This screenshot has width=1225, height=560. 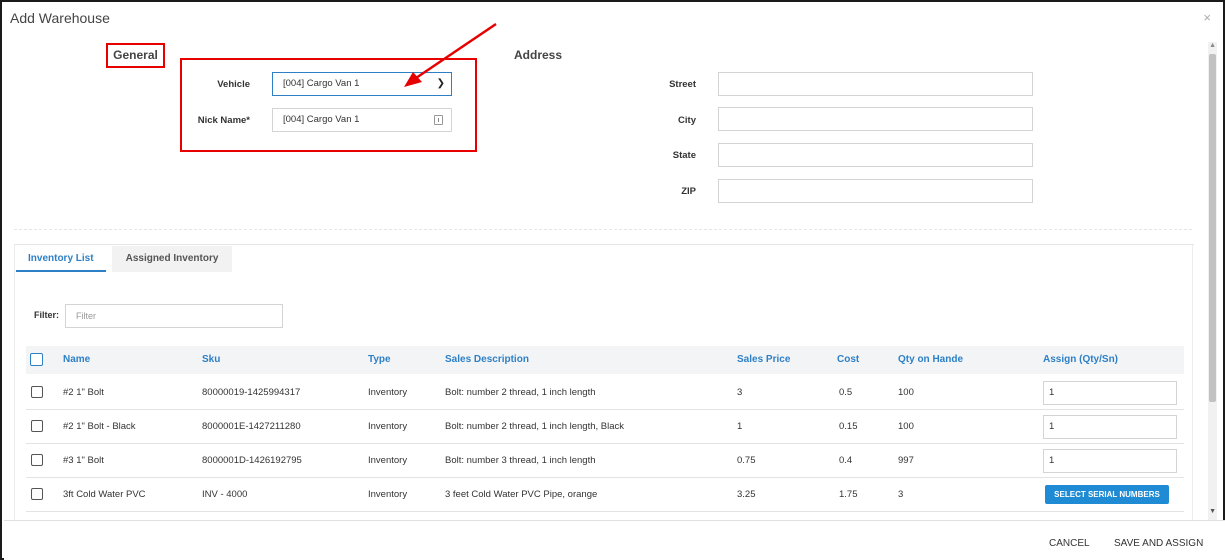 I want to click on col-cost: Cost, so click(x=848, y=360).